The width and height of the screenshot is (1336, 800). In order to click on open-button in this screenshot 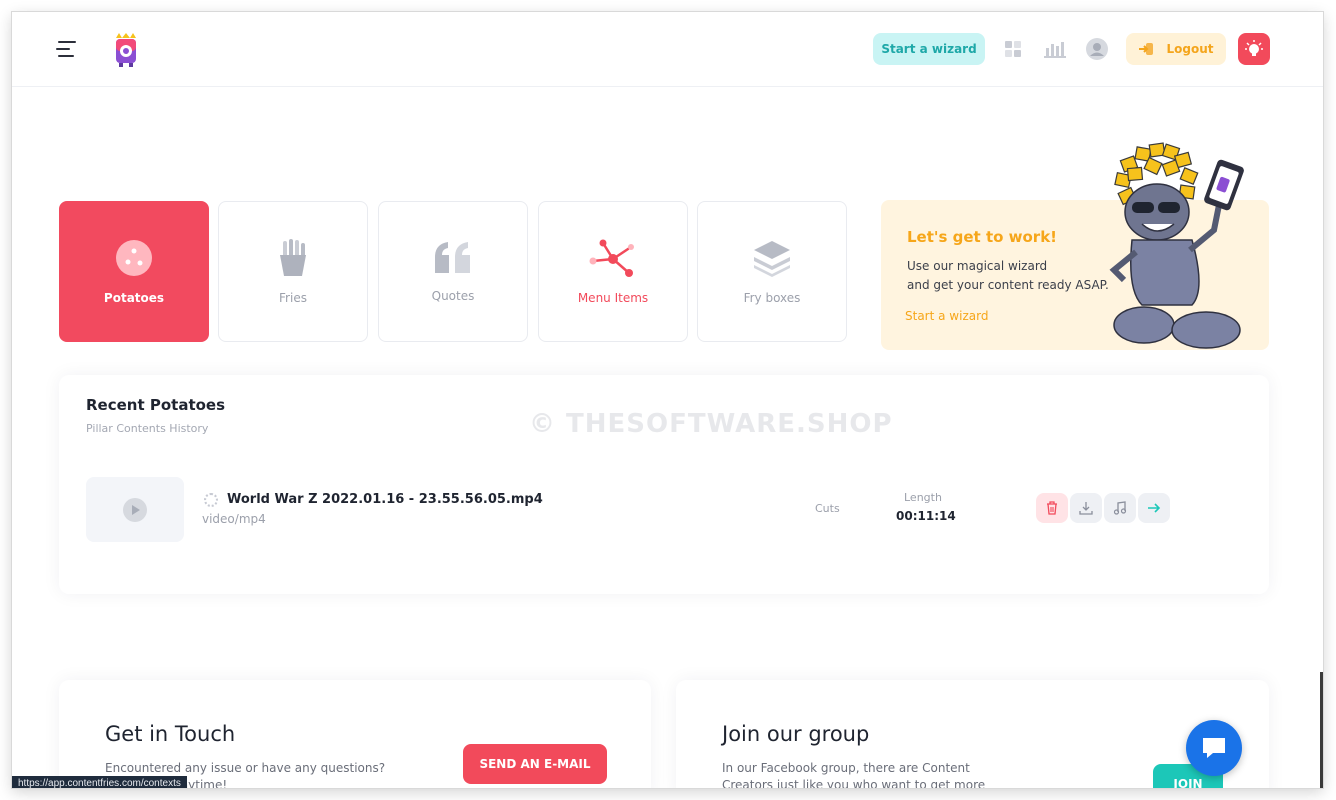, I will do `click(1154, 508)`.